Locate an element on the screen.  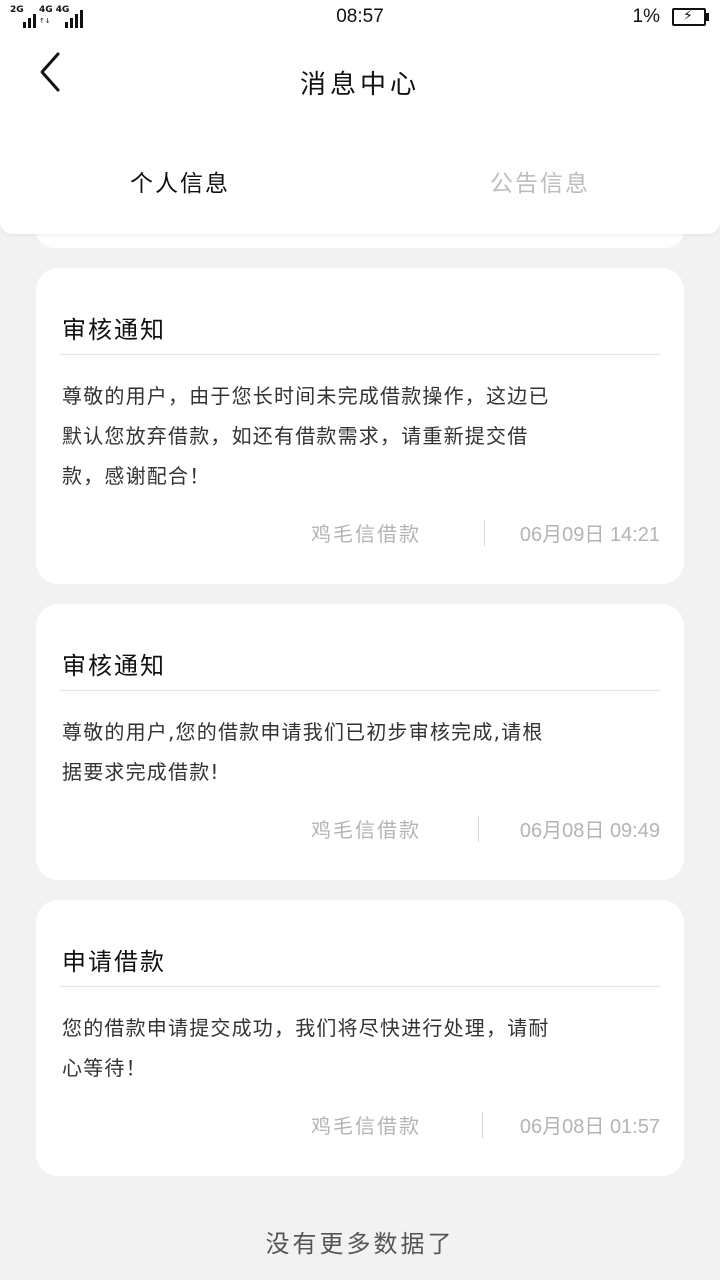
message-body: 您的借款申请提交成功，我们将尽快进行处理，请耐 心等待！ is located at coordinates (362, 1048).